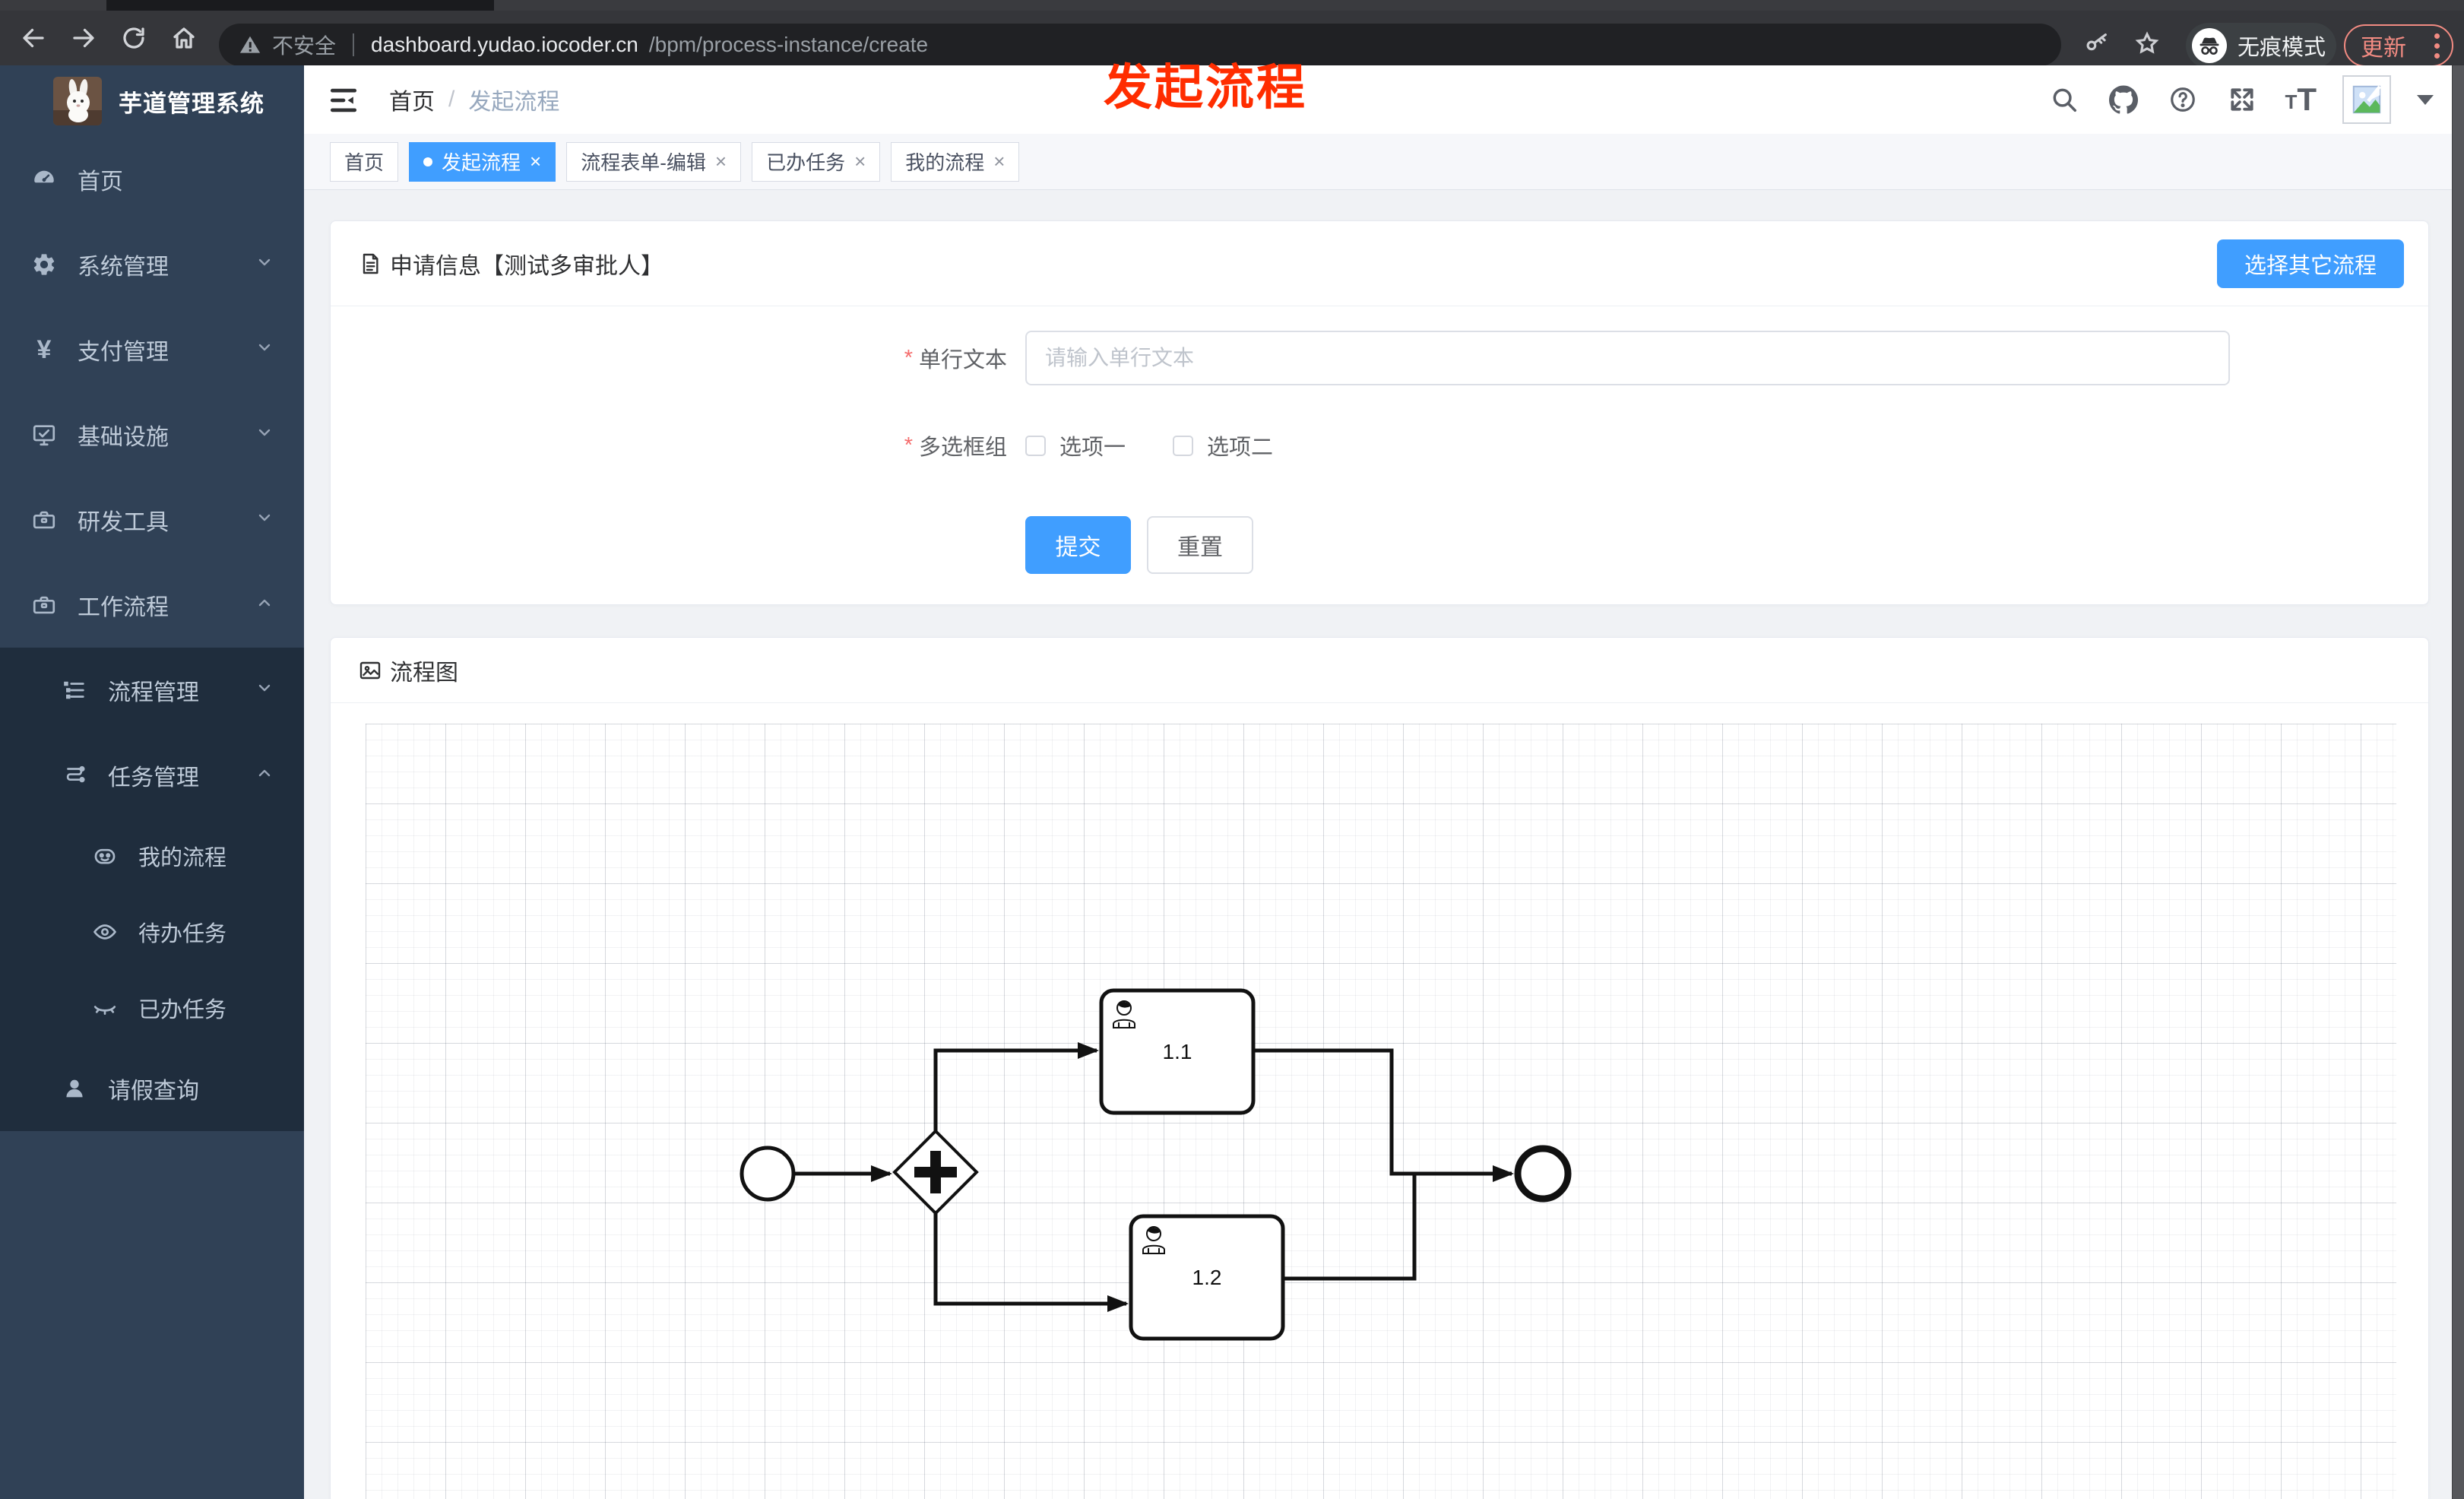 The image size is (2464, 1499). What do you see at coordinates (2383, 45) in the screenshot?
I see `update-label: 更新` at bounding box center [2383, 45].